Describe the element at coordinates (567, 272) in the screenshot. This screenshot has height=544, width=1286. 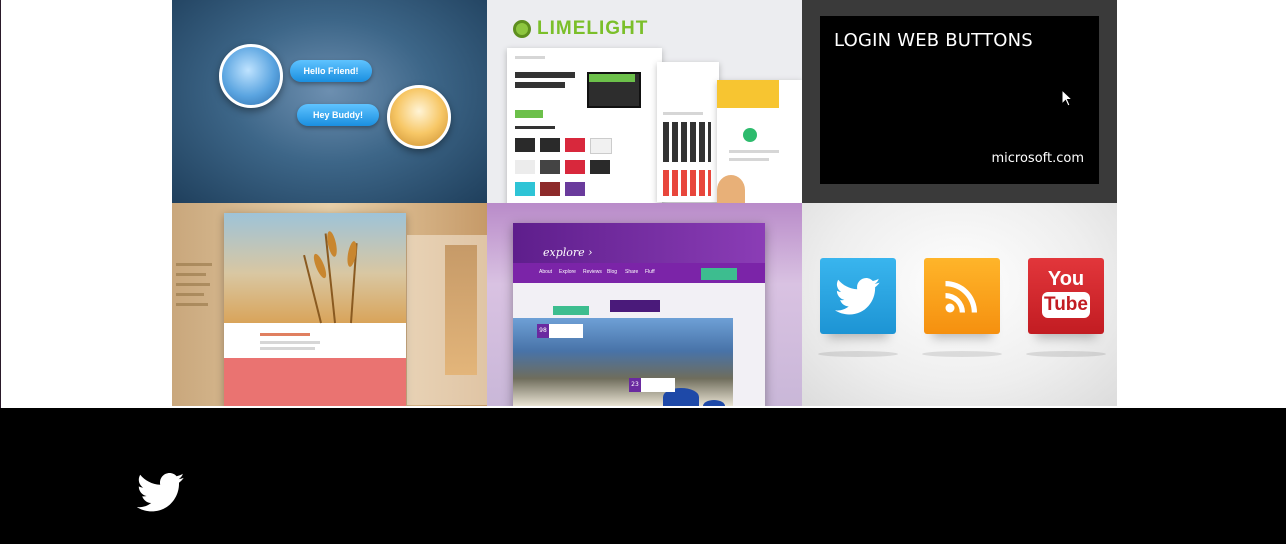
I see `explore-nav-item: Explore` at that location.